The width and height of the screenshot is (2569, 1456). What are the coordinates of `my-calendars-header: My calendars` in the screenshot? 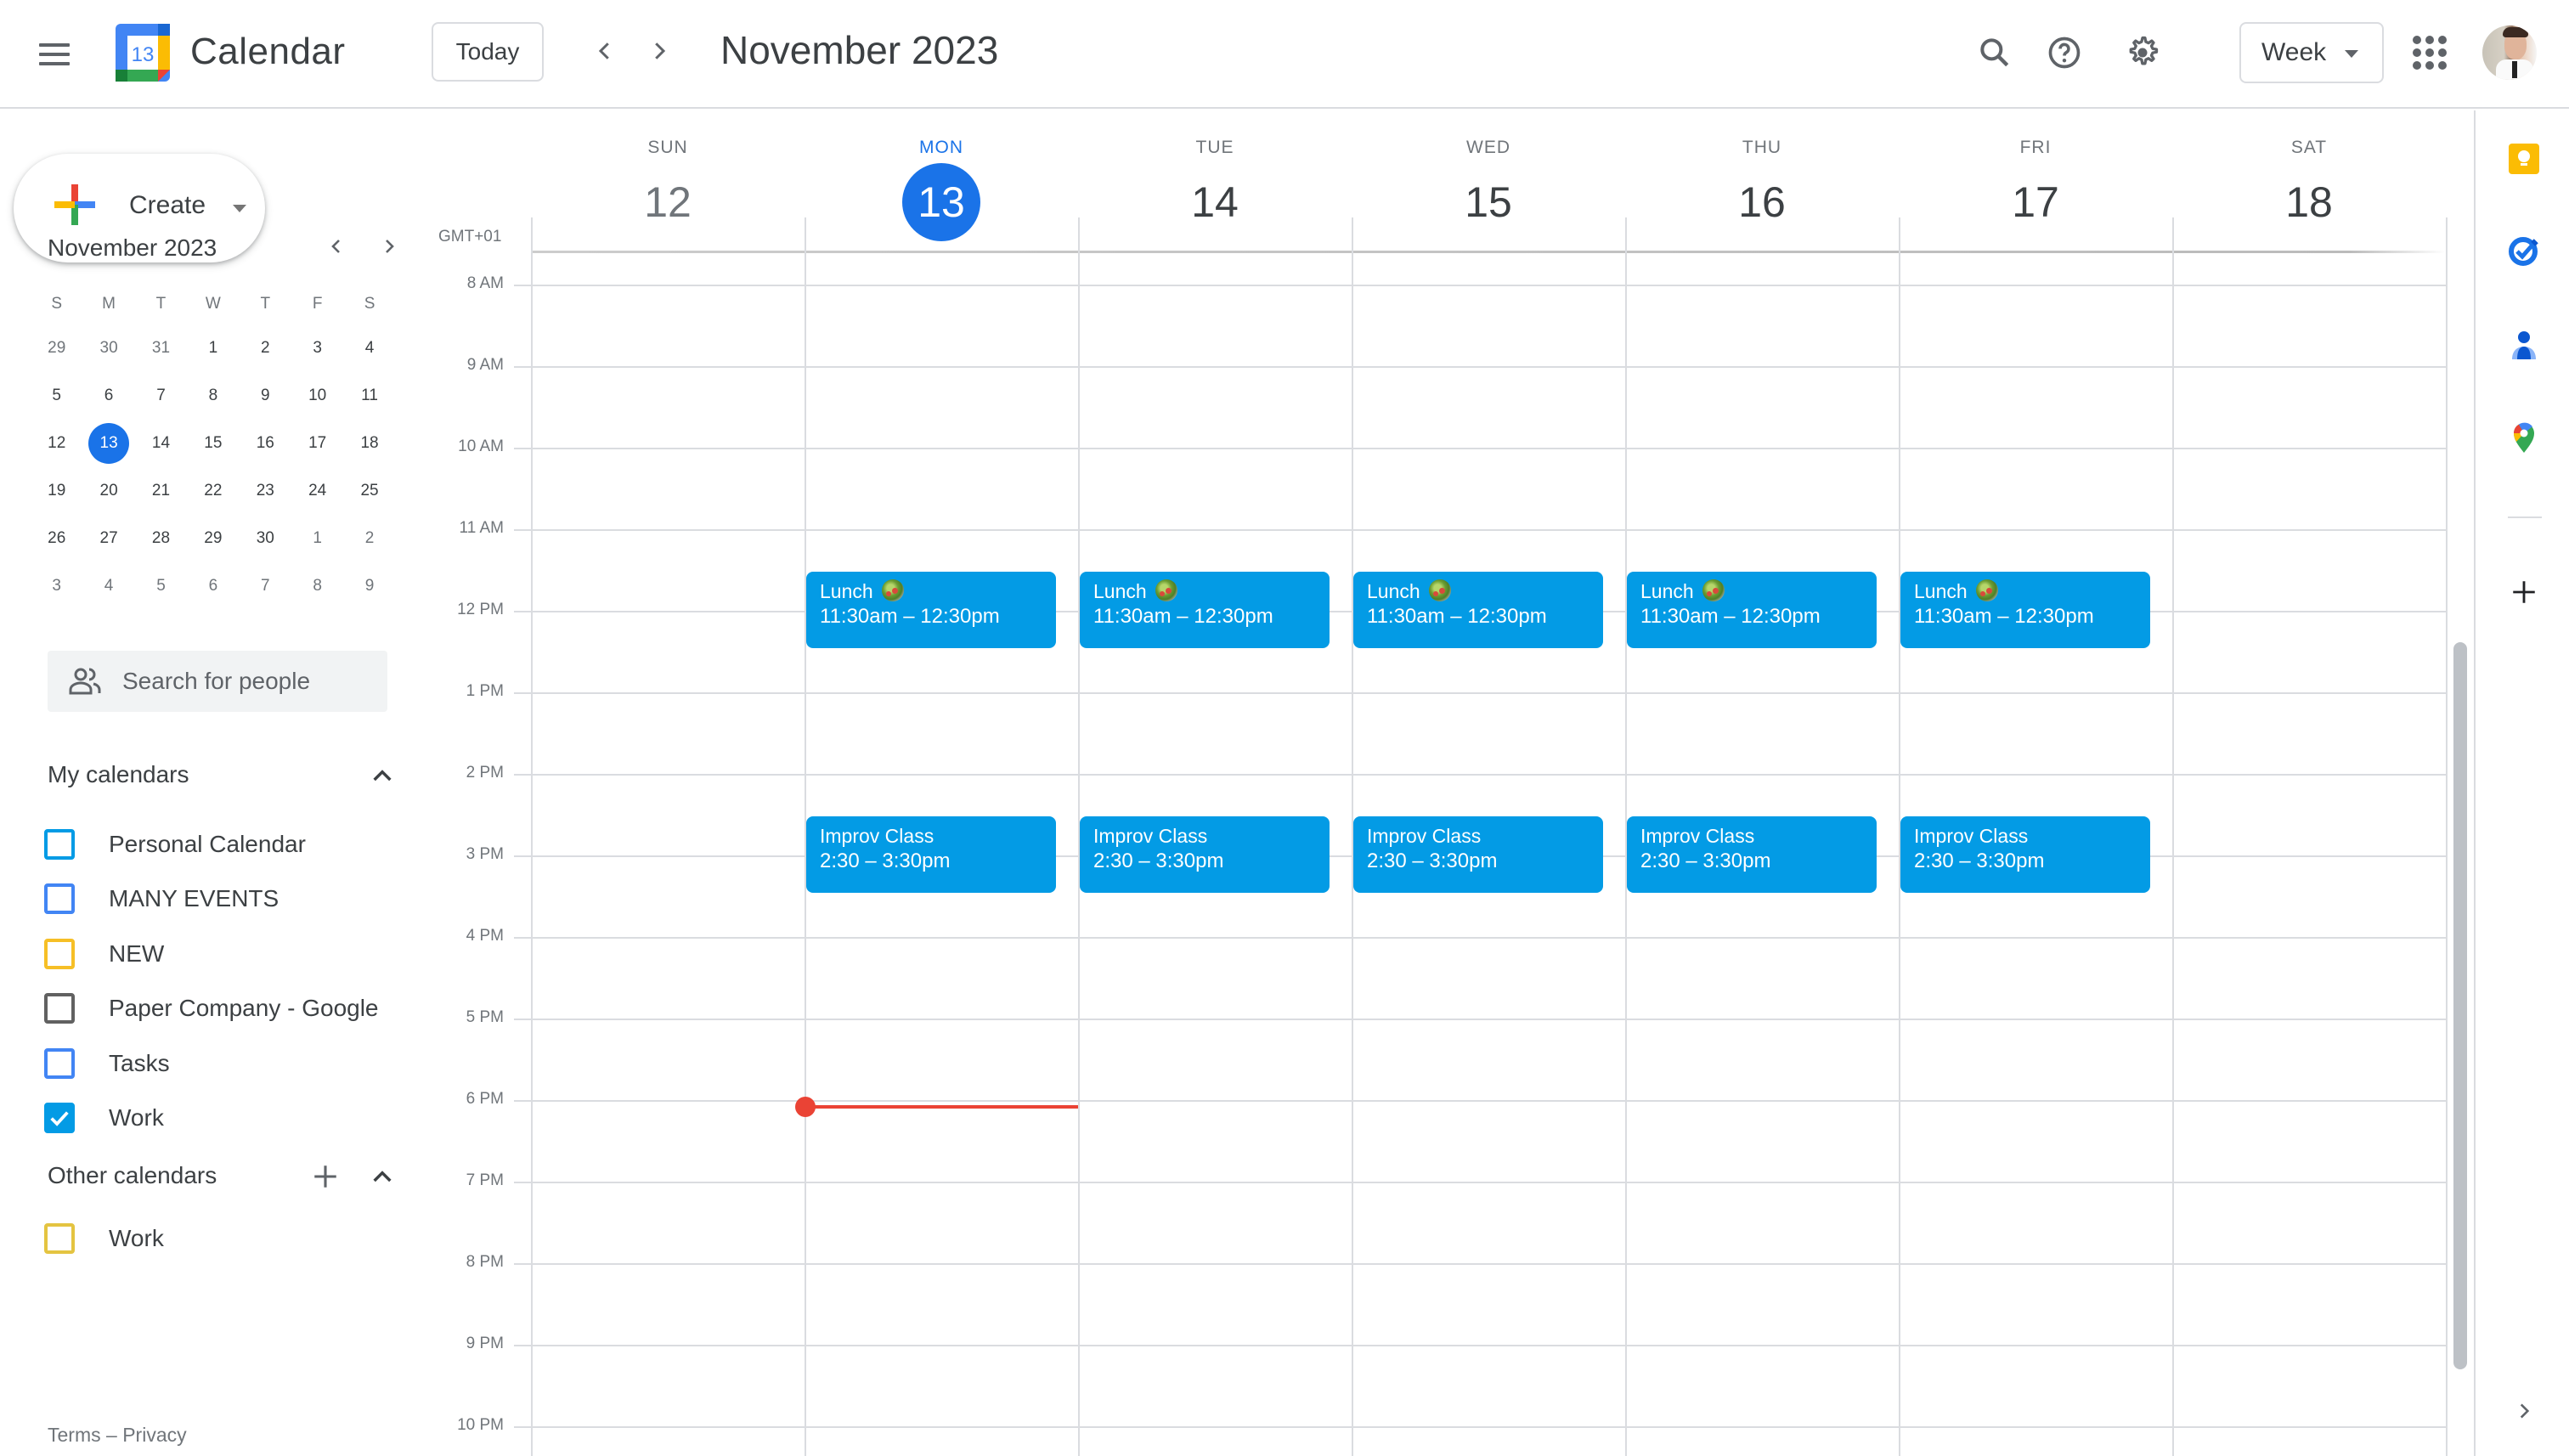 It's located at (222, 776).